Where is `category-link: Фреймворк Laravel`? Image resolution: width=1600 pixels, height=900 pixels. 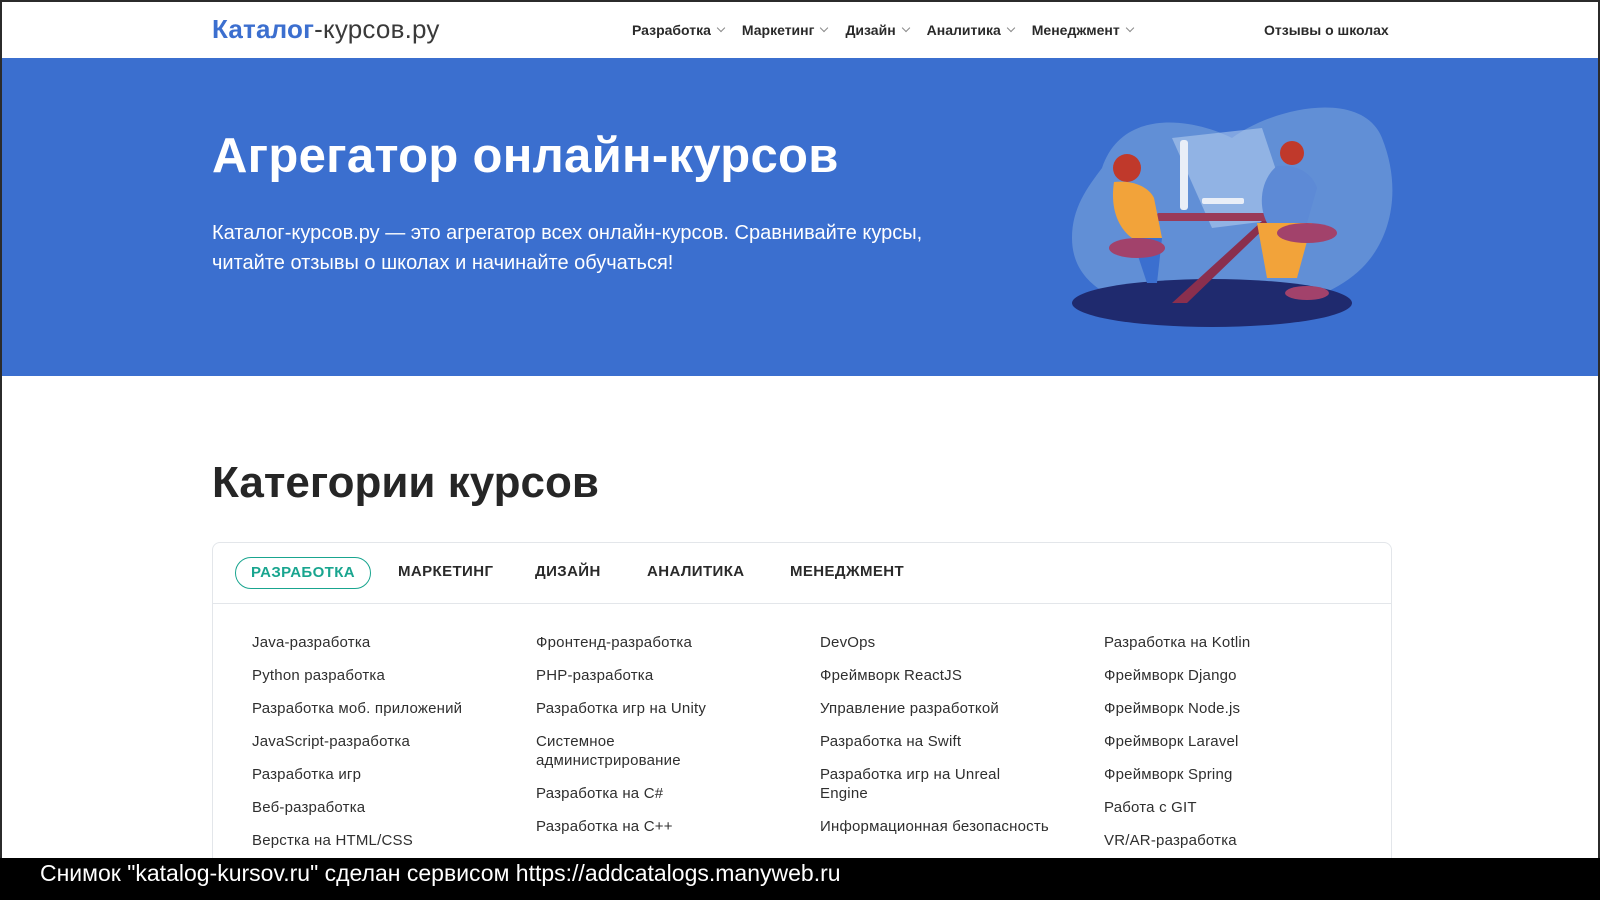
category-link: Фреймворк Laravel is located at coordinates (1239, 741).